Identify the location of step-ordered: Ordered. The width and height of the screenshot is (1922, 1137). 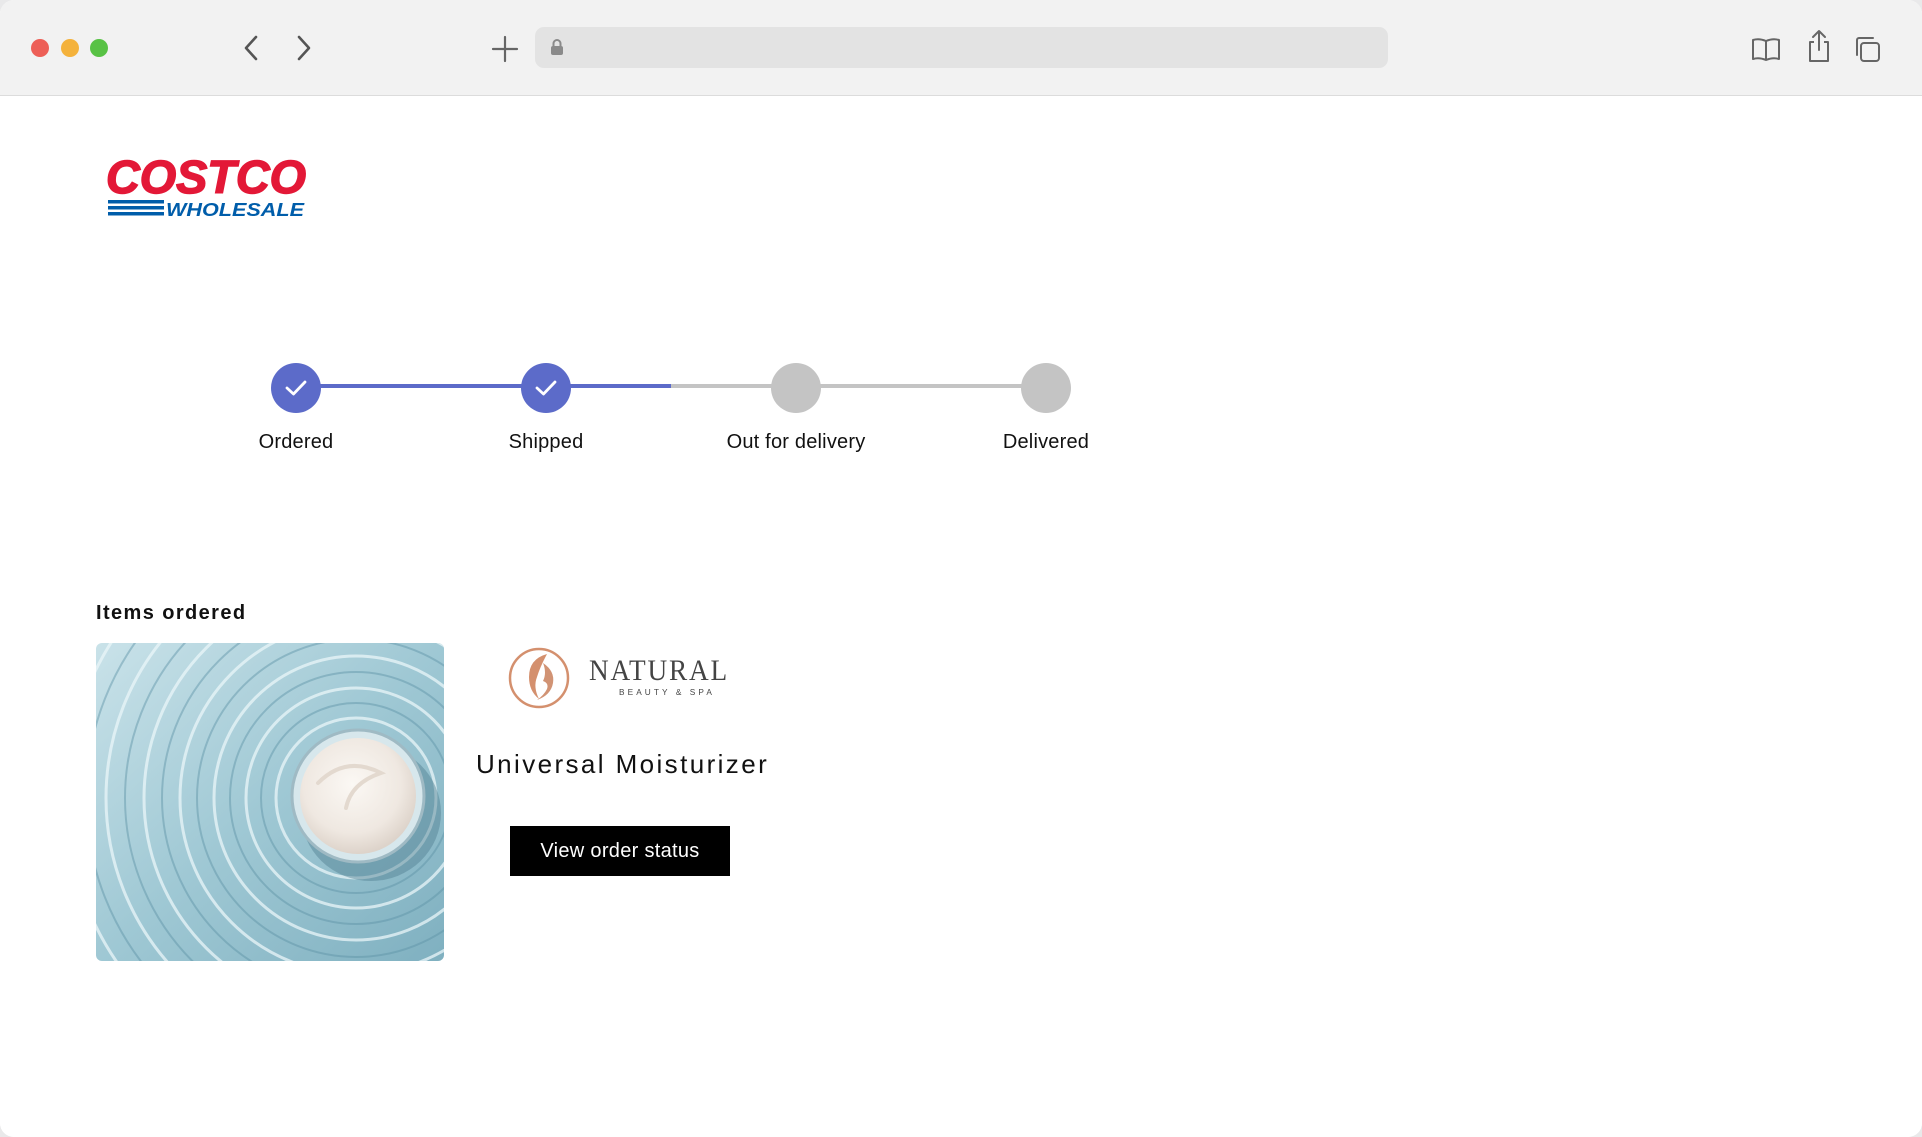
(296, 408).